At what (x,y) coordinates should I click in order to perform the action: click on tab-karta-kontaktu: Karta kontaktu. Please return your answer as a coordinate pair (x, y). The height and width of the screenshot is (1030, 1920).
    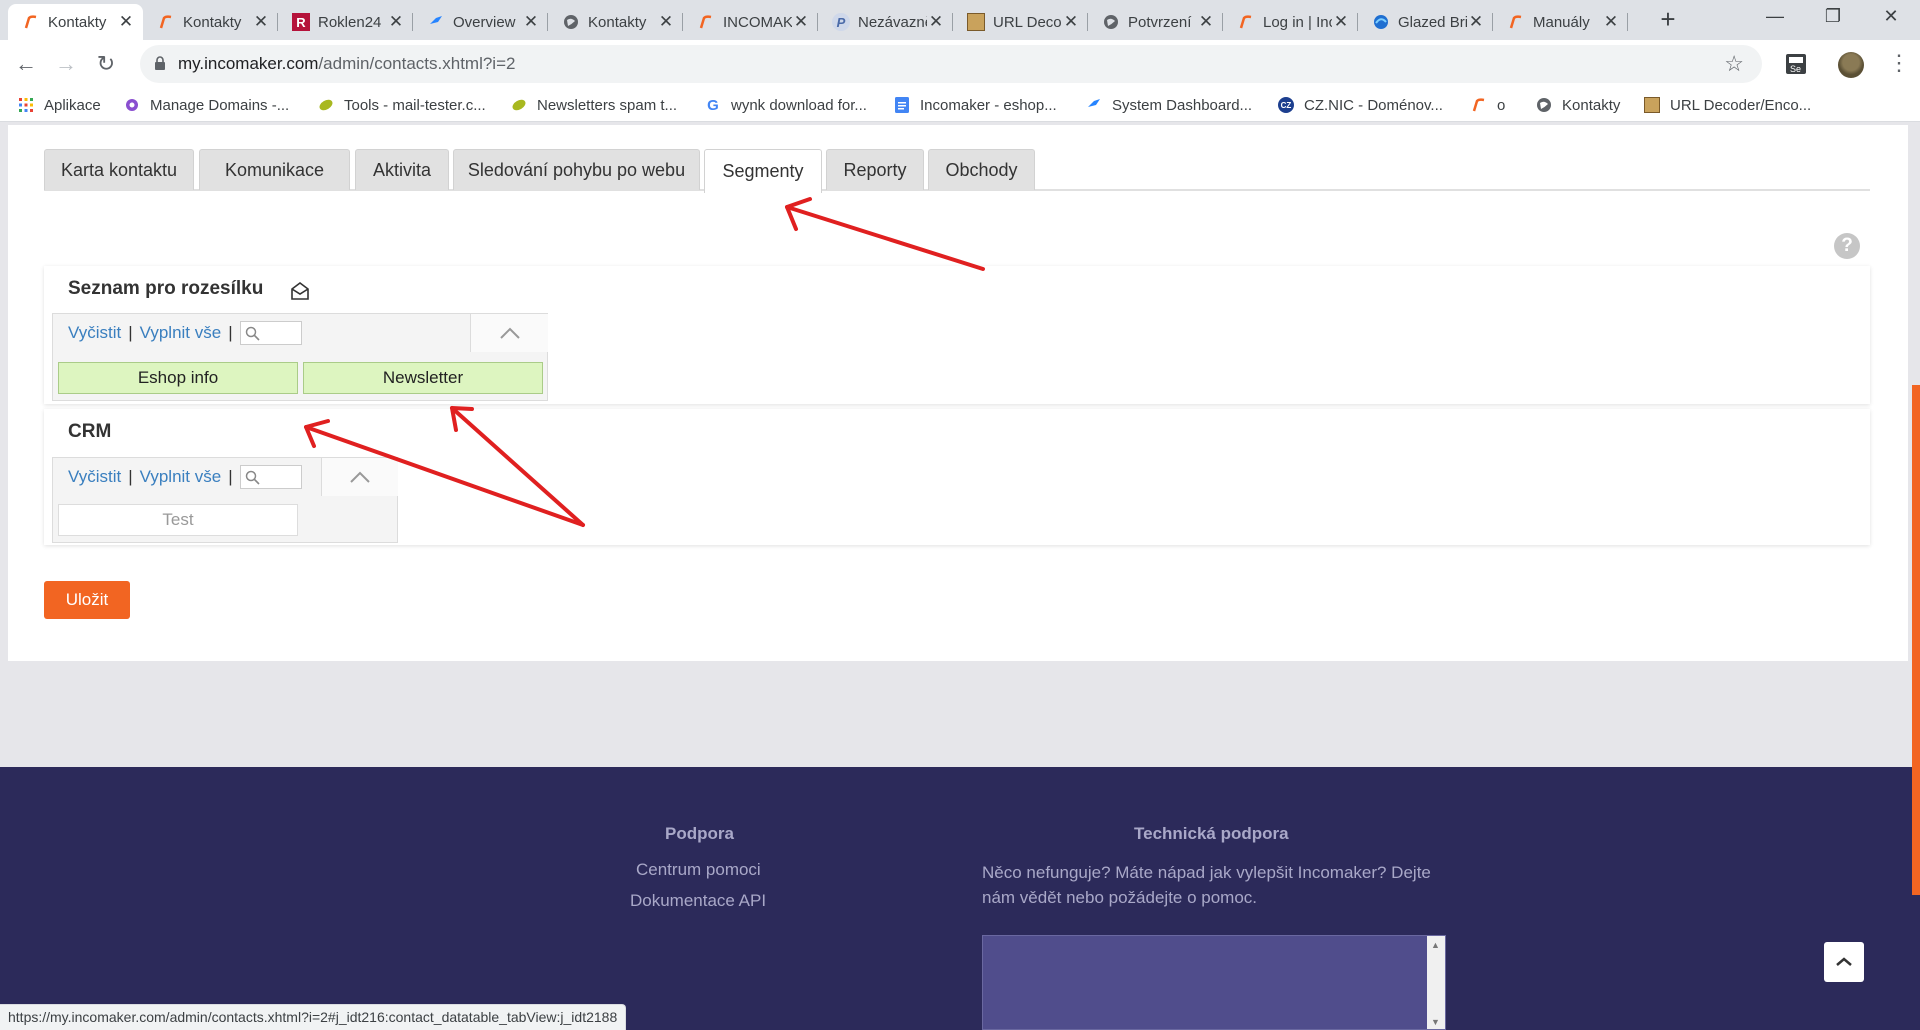
    Looking at the image, I should click on (119, 169).